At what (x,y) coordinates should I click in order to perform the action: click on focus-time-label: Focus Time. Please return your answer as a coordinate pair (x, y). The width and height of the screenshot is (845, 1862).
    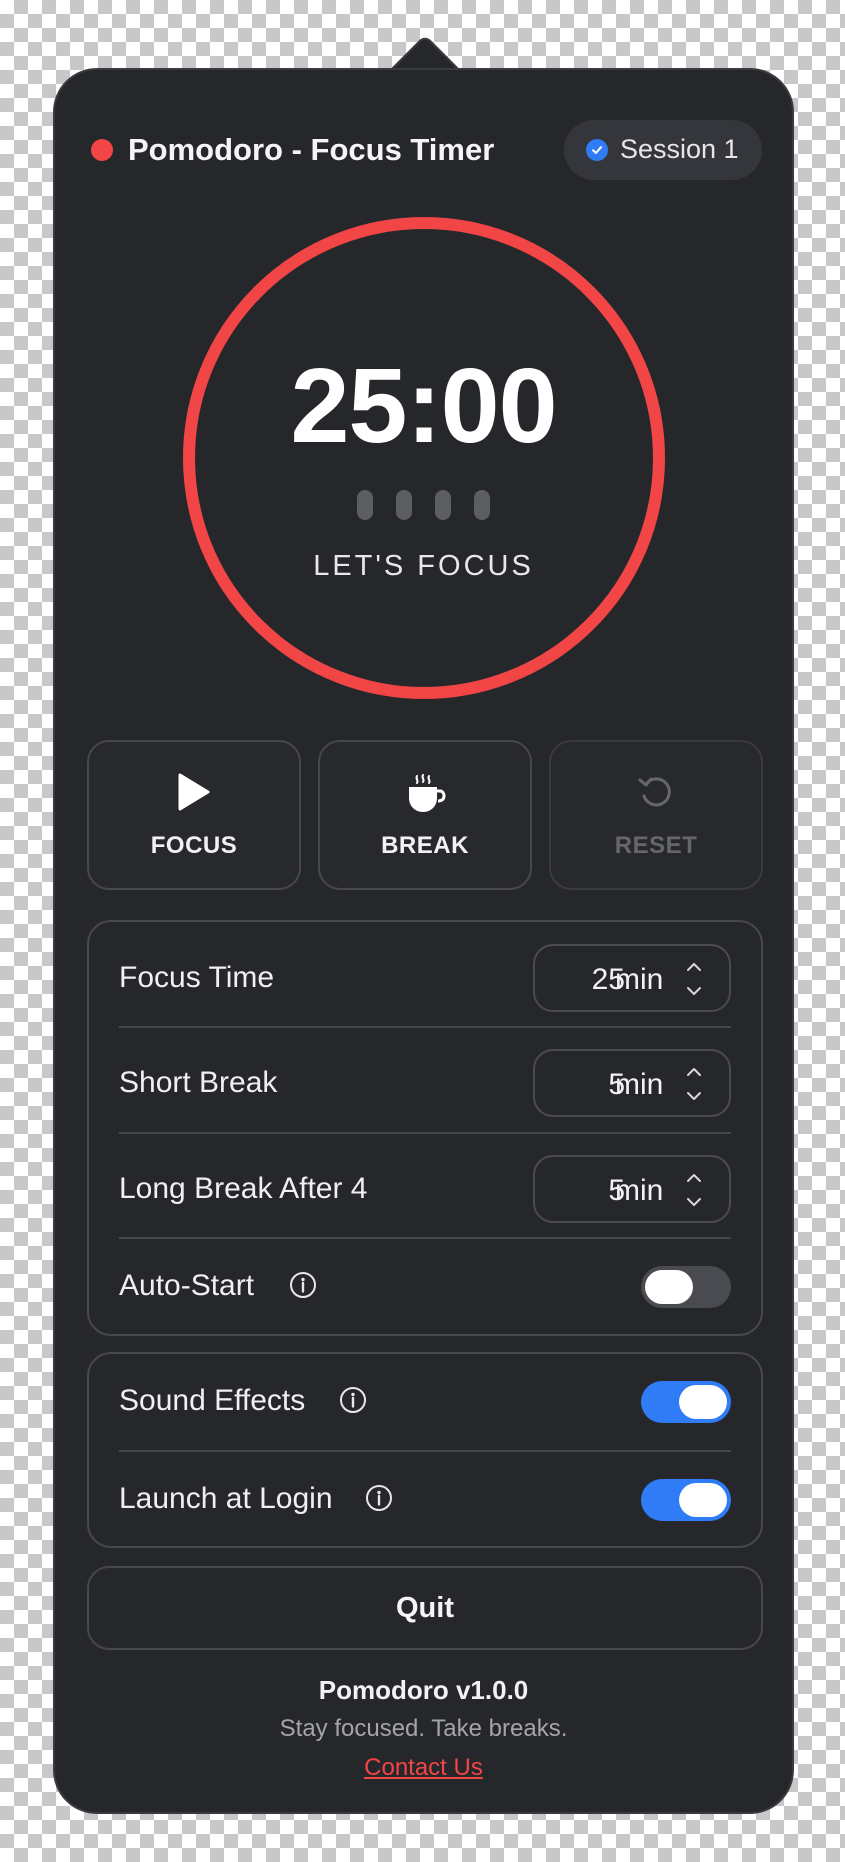
    Looking at the image, I should click on (197, 977).